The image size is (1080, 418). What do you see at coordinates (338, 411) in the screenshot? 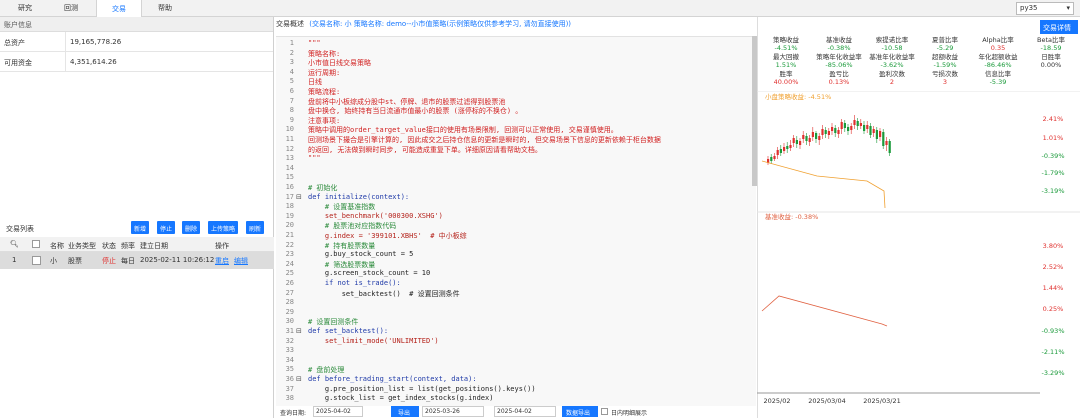
I see `date-input: 2025-04-02` at bounding box center [338, 411].